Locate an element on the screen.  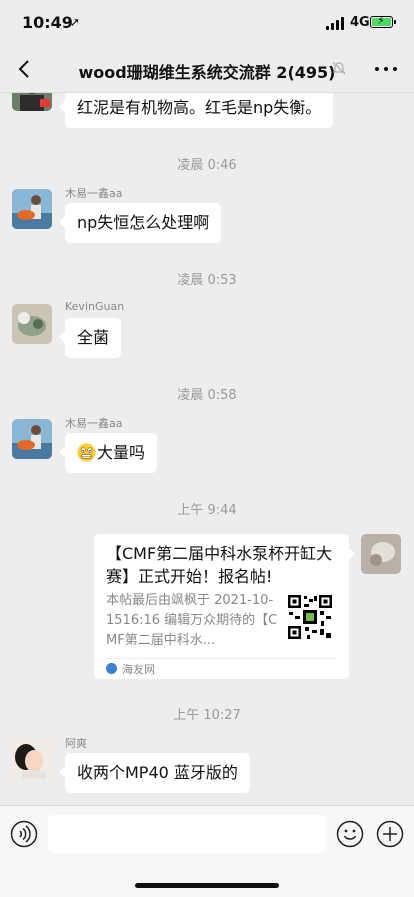
smile-icon is located at coordinates (350, 834).